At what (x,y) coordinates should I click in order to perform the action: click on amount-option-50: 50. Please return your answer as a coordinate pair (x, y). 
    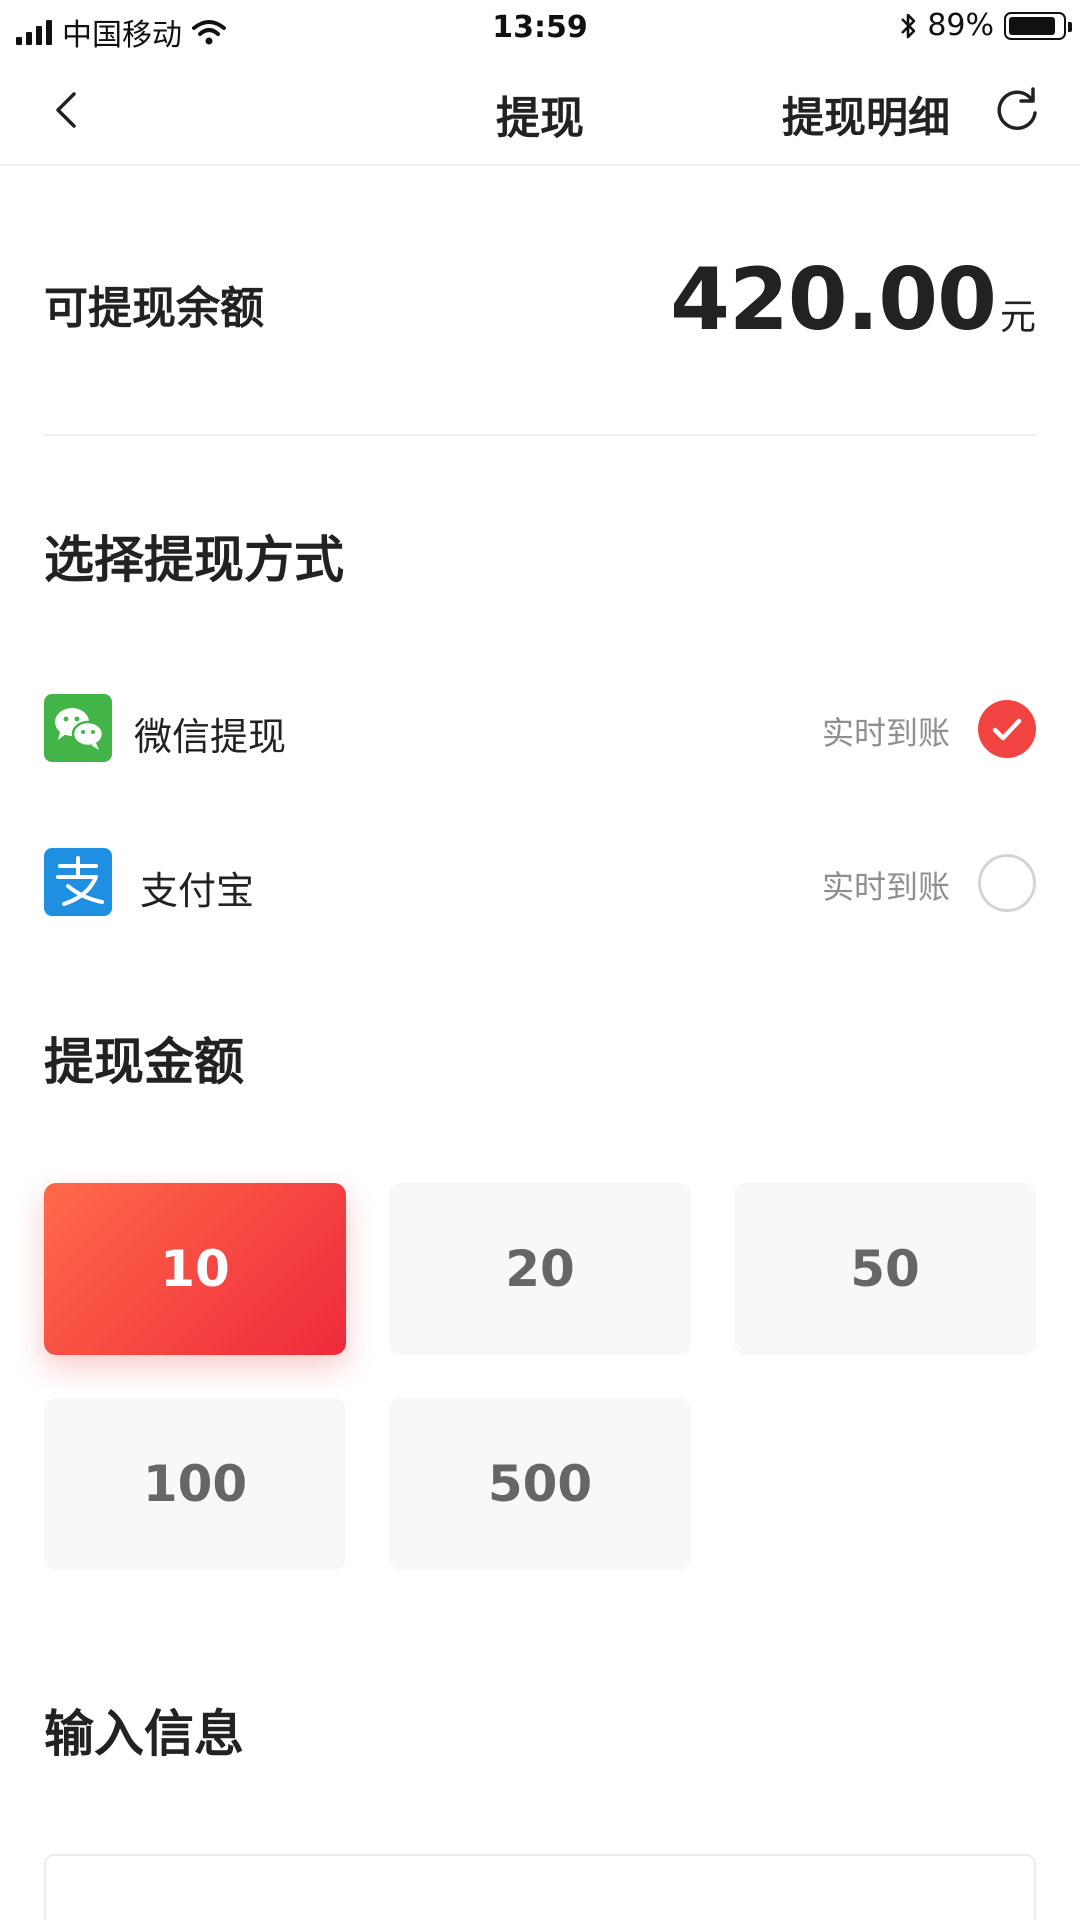
    Looking at the image, I should click on (885, 1269).